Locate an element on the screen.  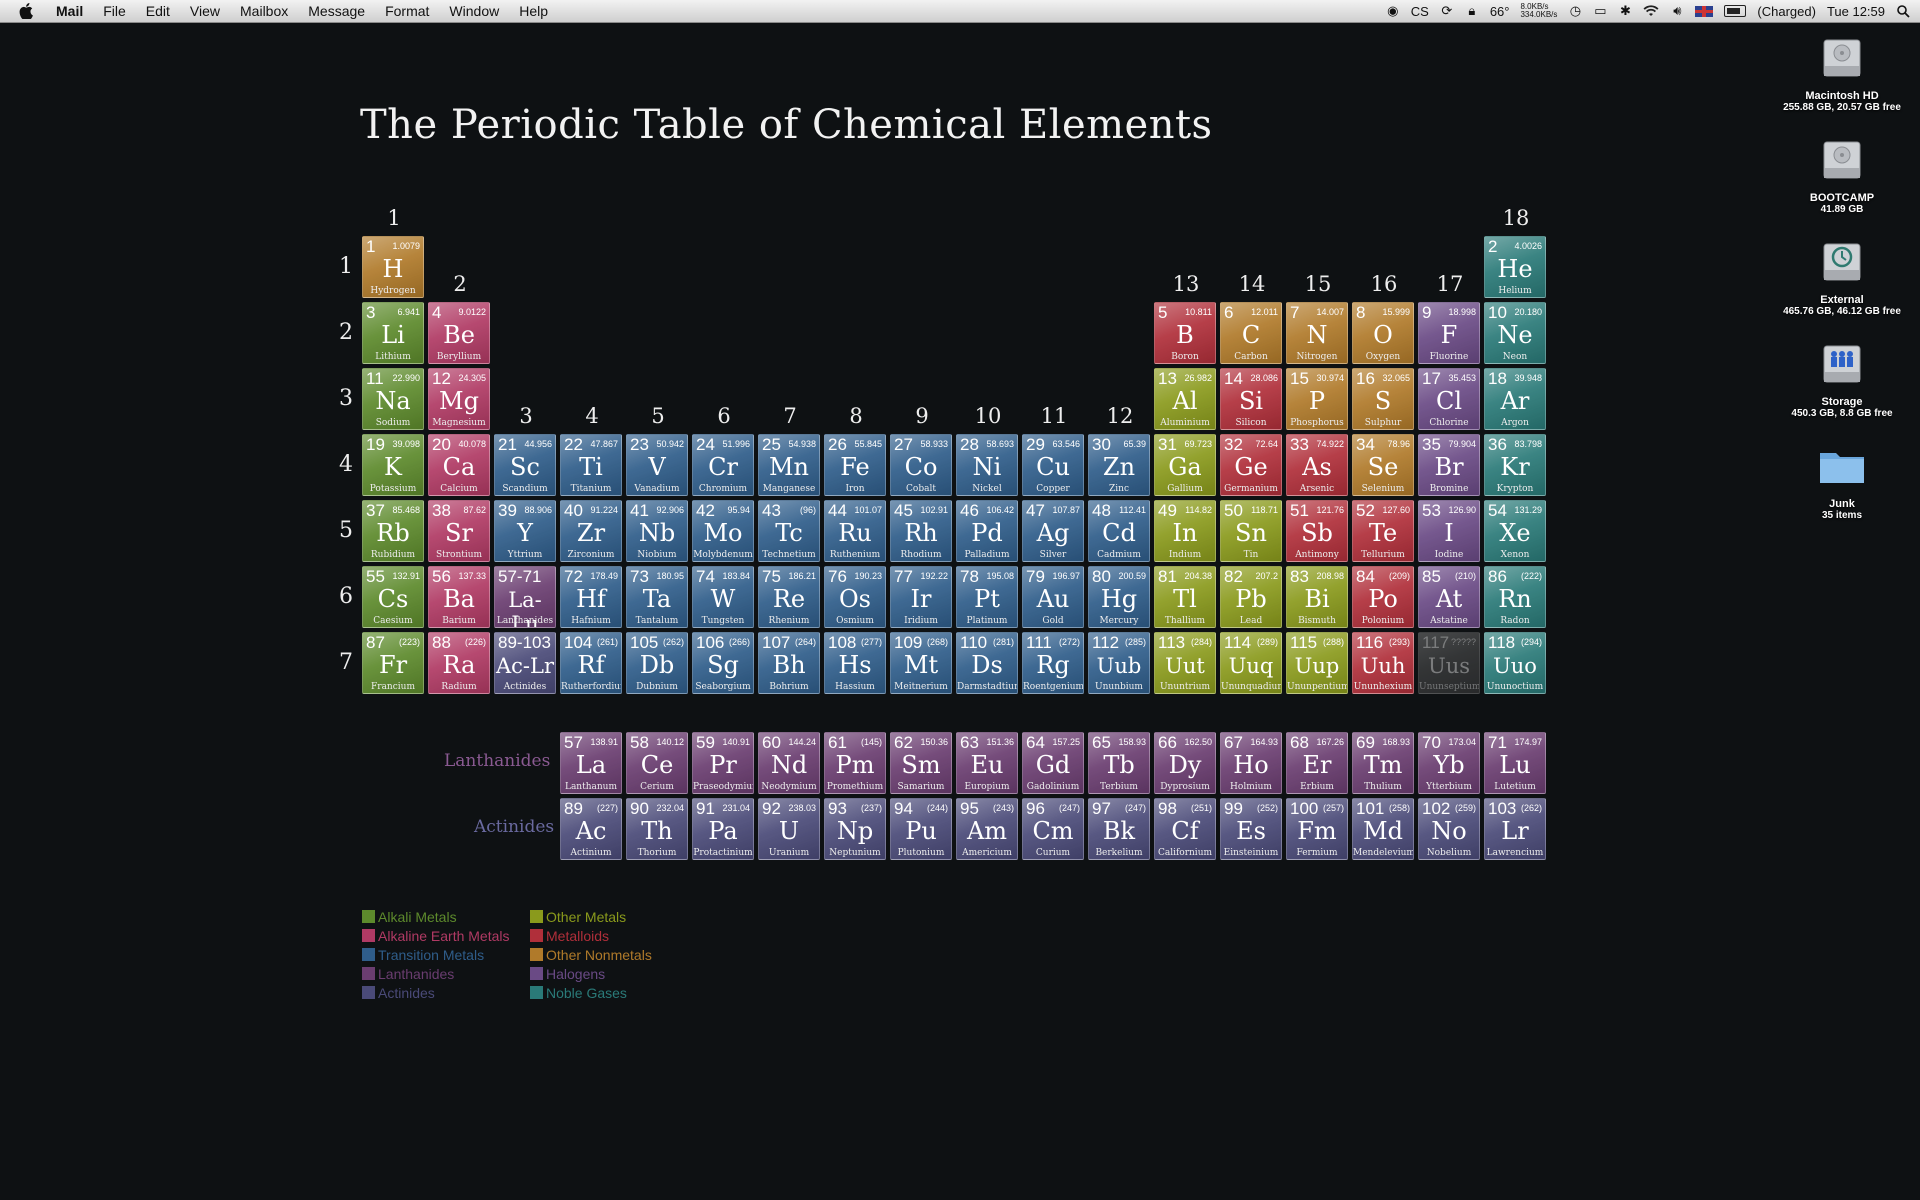
network-speed: 8.0KB/s 334.0KB/s is located at coordinates (1538, 11).